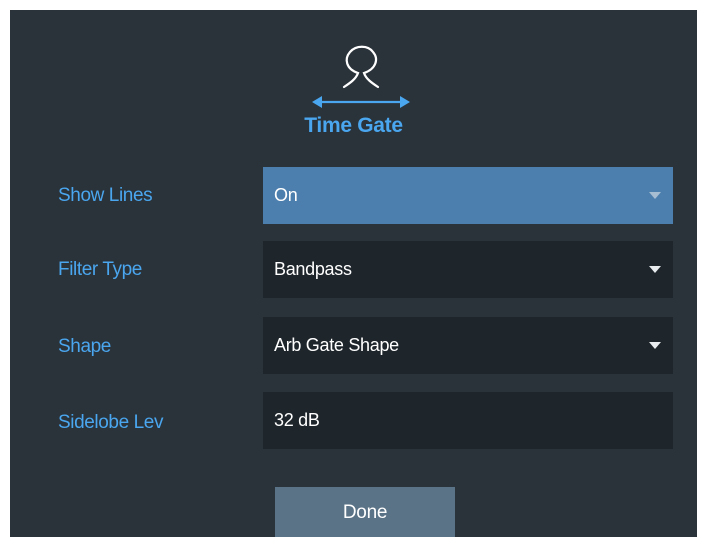 This screenshot has width=704, height=537. I want to click on dialog-title: Time Gate, so click(353, 125).